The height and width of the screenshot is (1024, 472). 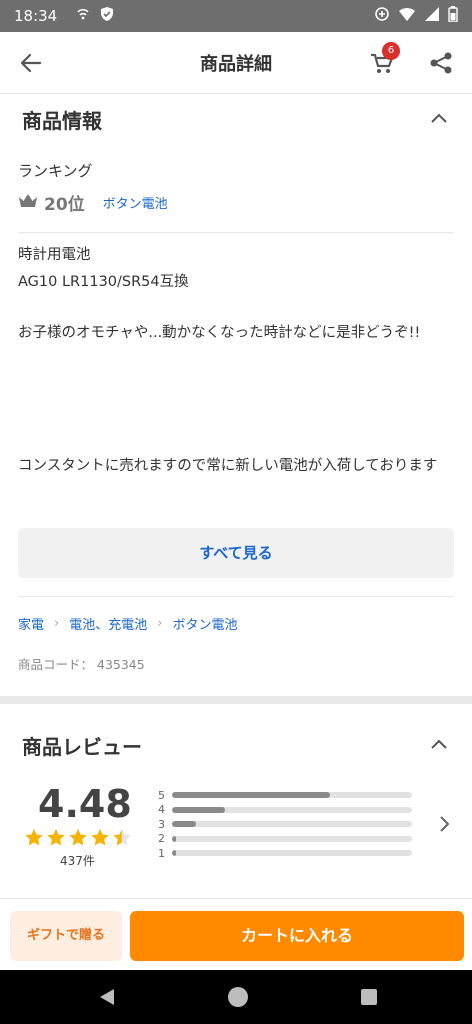 What do you see at coordinates (369, 997) in the screenshot?
I see `nav-recents-icon` at bounding box center [369, 997].